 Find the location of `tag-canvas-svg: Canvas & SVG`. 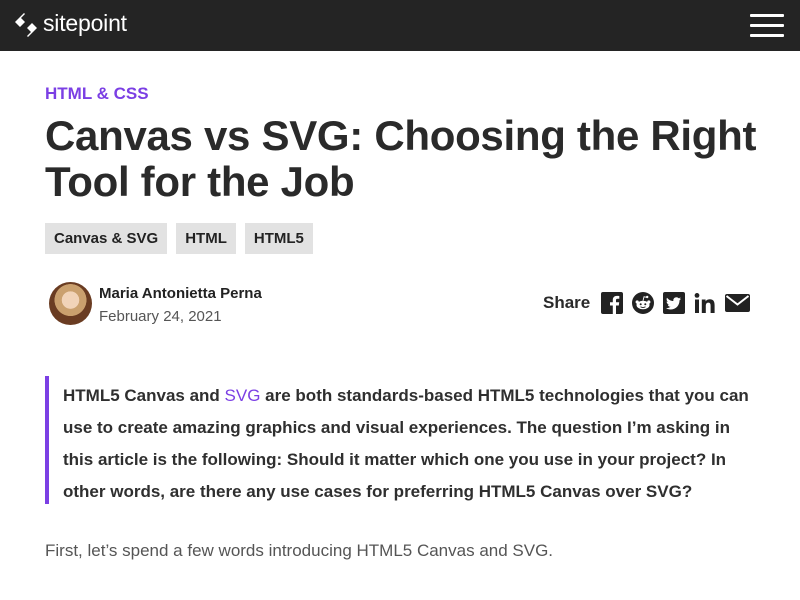

tag-canvas-svg: Canvas & SVG is located at coordinates (106, 238).